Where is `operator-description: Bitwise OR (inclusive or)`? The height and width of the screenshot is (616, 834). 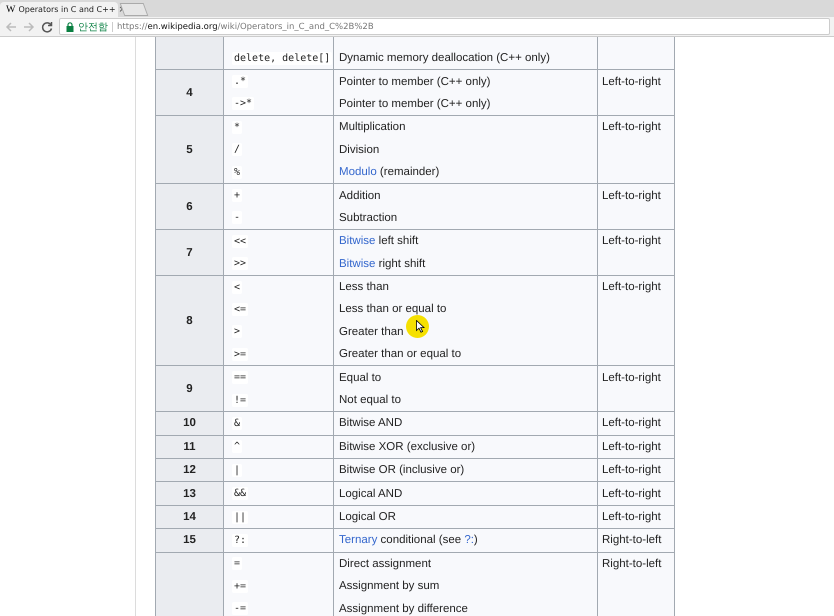 operator-description: Bitwise OR (inclusive or) is located at coordinates (401, 470).